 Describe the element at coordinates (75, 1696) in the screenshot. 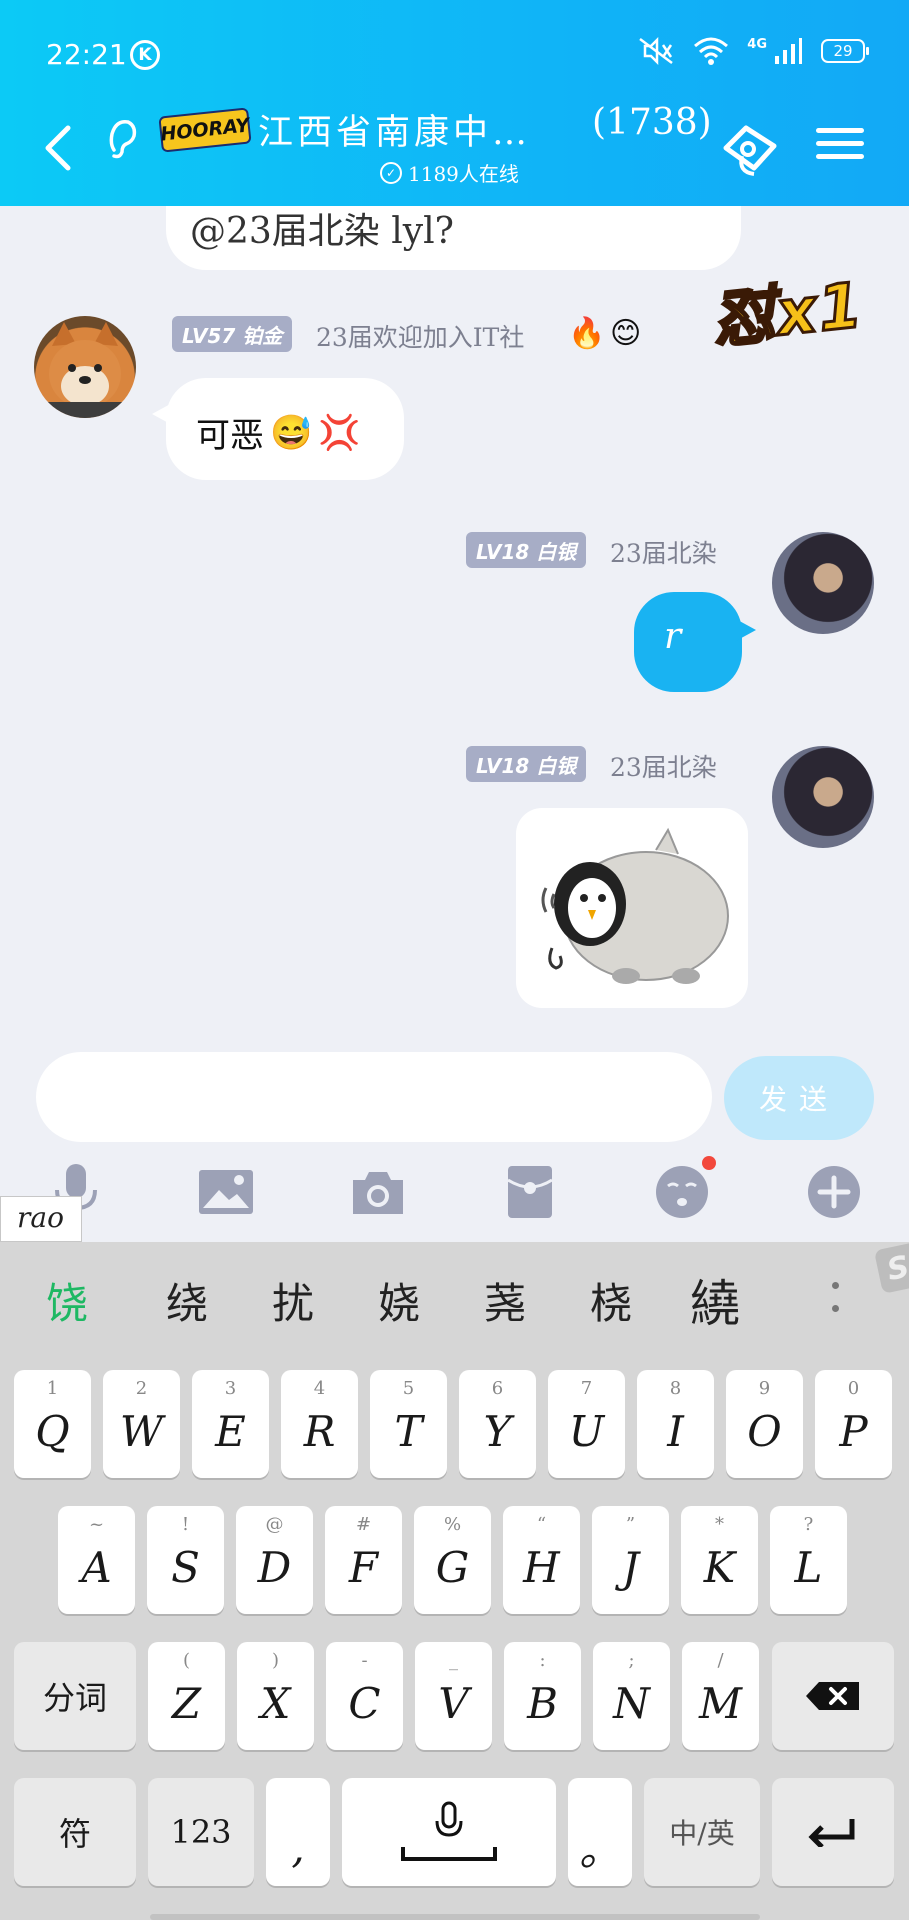

I see `segment-key: 分词` at that location.